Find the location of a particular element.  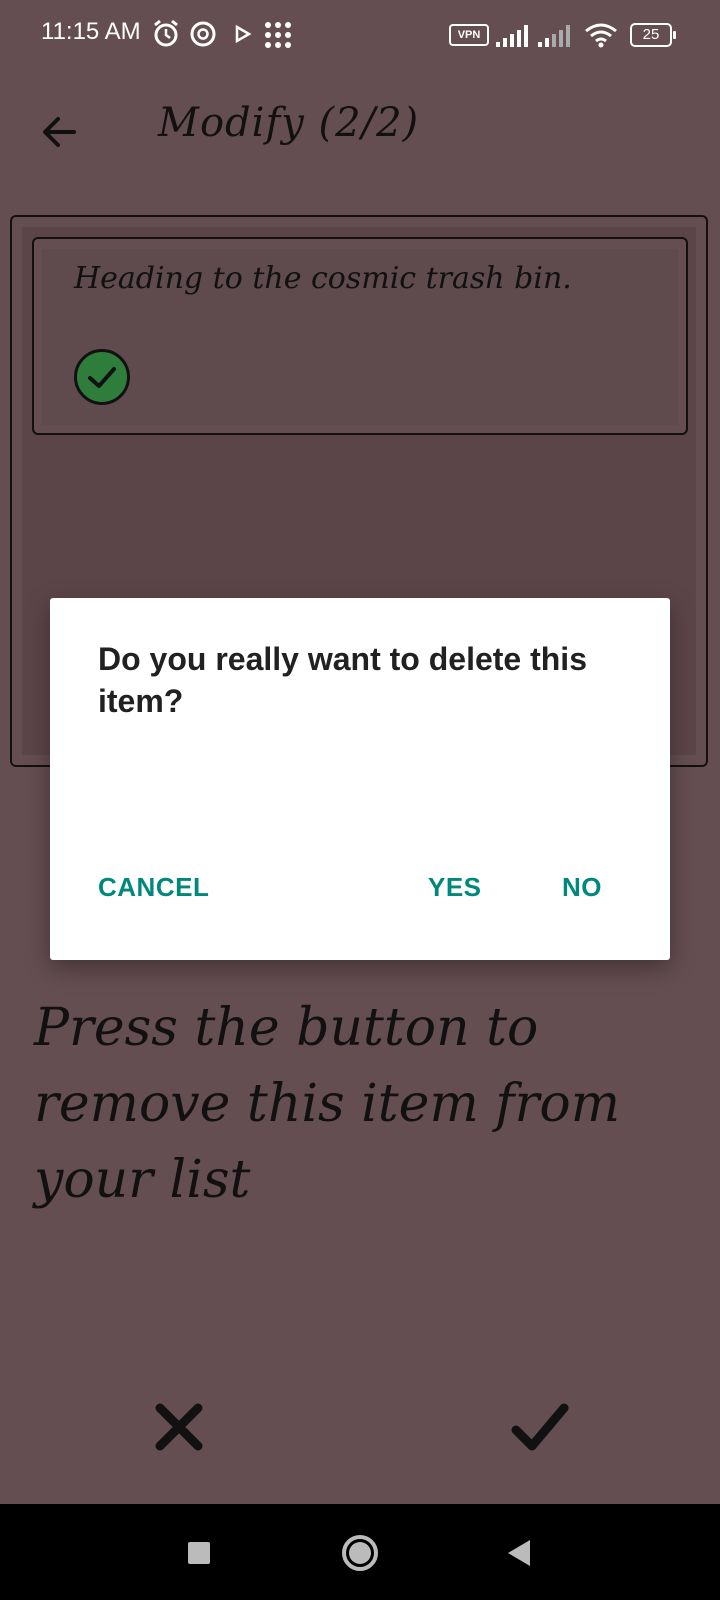

cancel-button: CANCEL is located at coordinates (153, 887).